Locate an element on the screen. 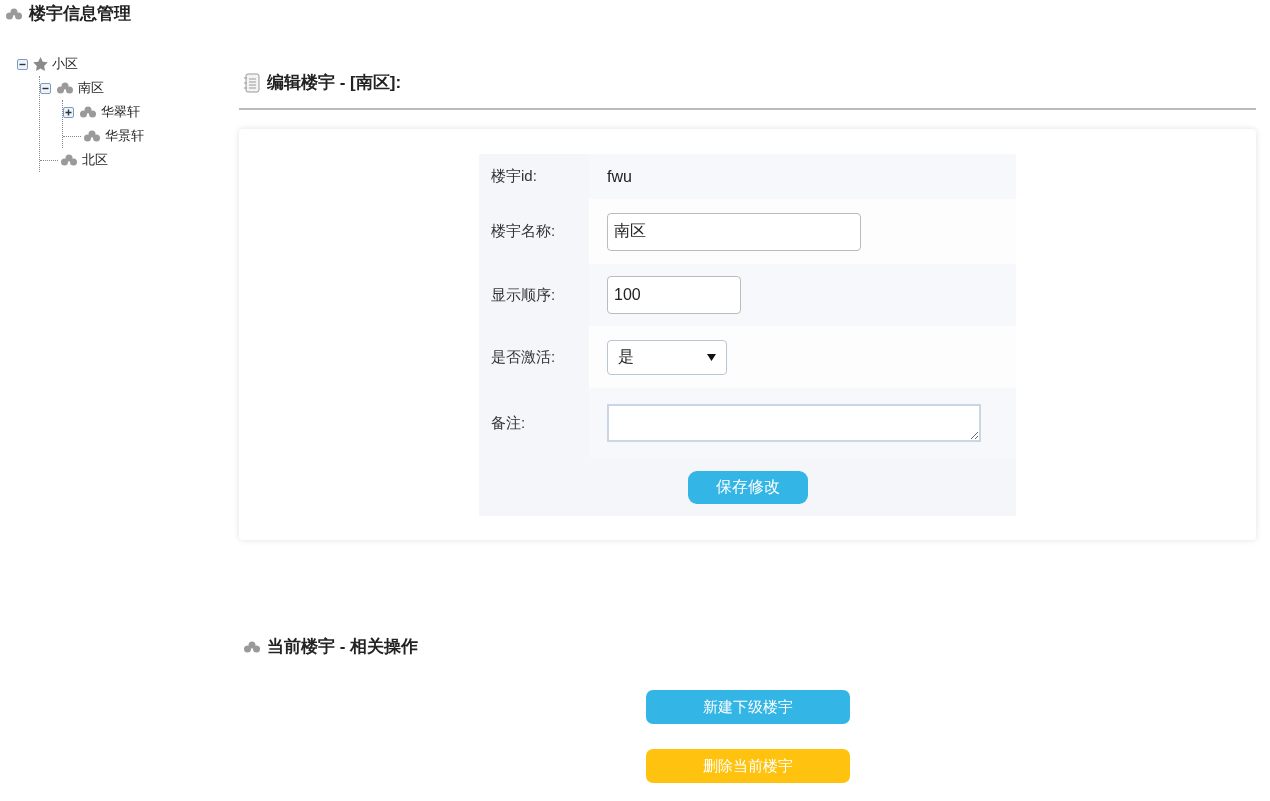 Image resolution: width=1270 pixels, height=801 pixels. field-label: 显示顺序: is located at coordinates (523, 294).